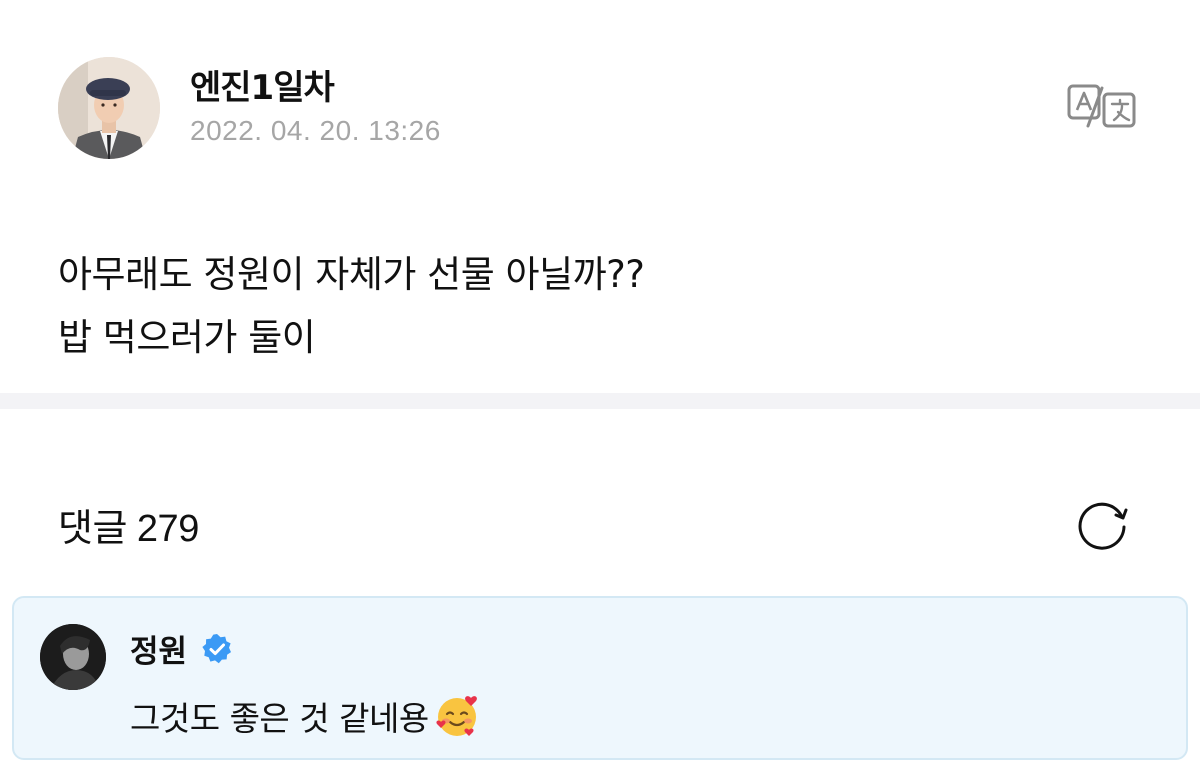 The width and height of the screenshot is (1200, 777). I want to click on translate-button, so click(1102, 106).